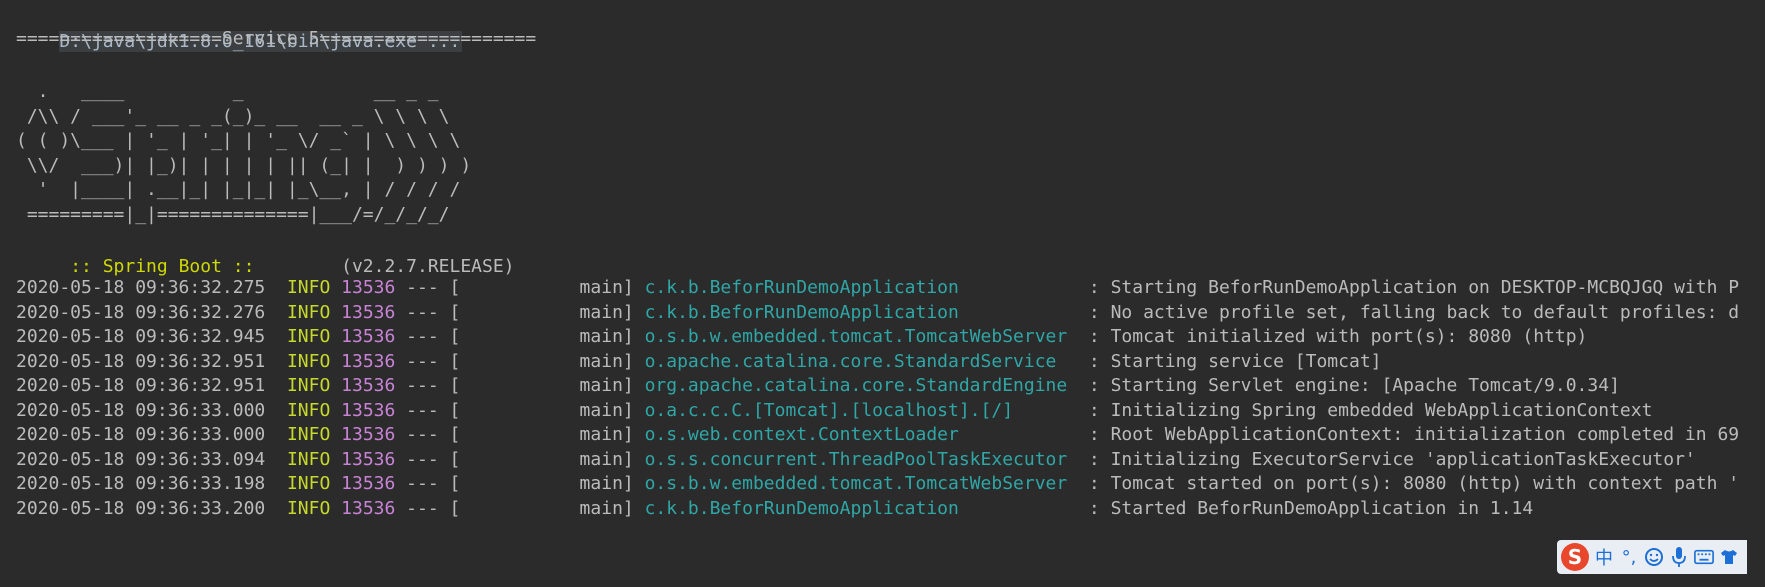  What do you see at coordinates (141, 459) in the screenshot?
I see `log-timestamp: 2020-05-18 09:36:33.094` at bounding box center [141, 459].